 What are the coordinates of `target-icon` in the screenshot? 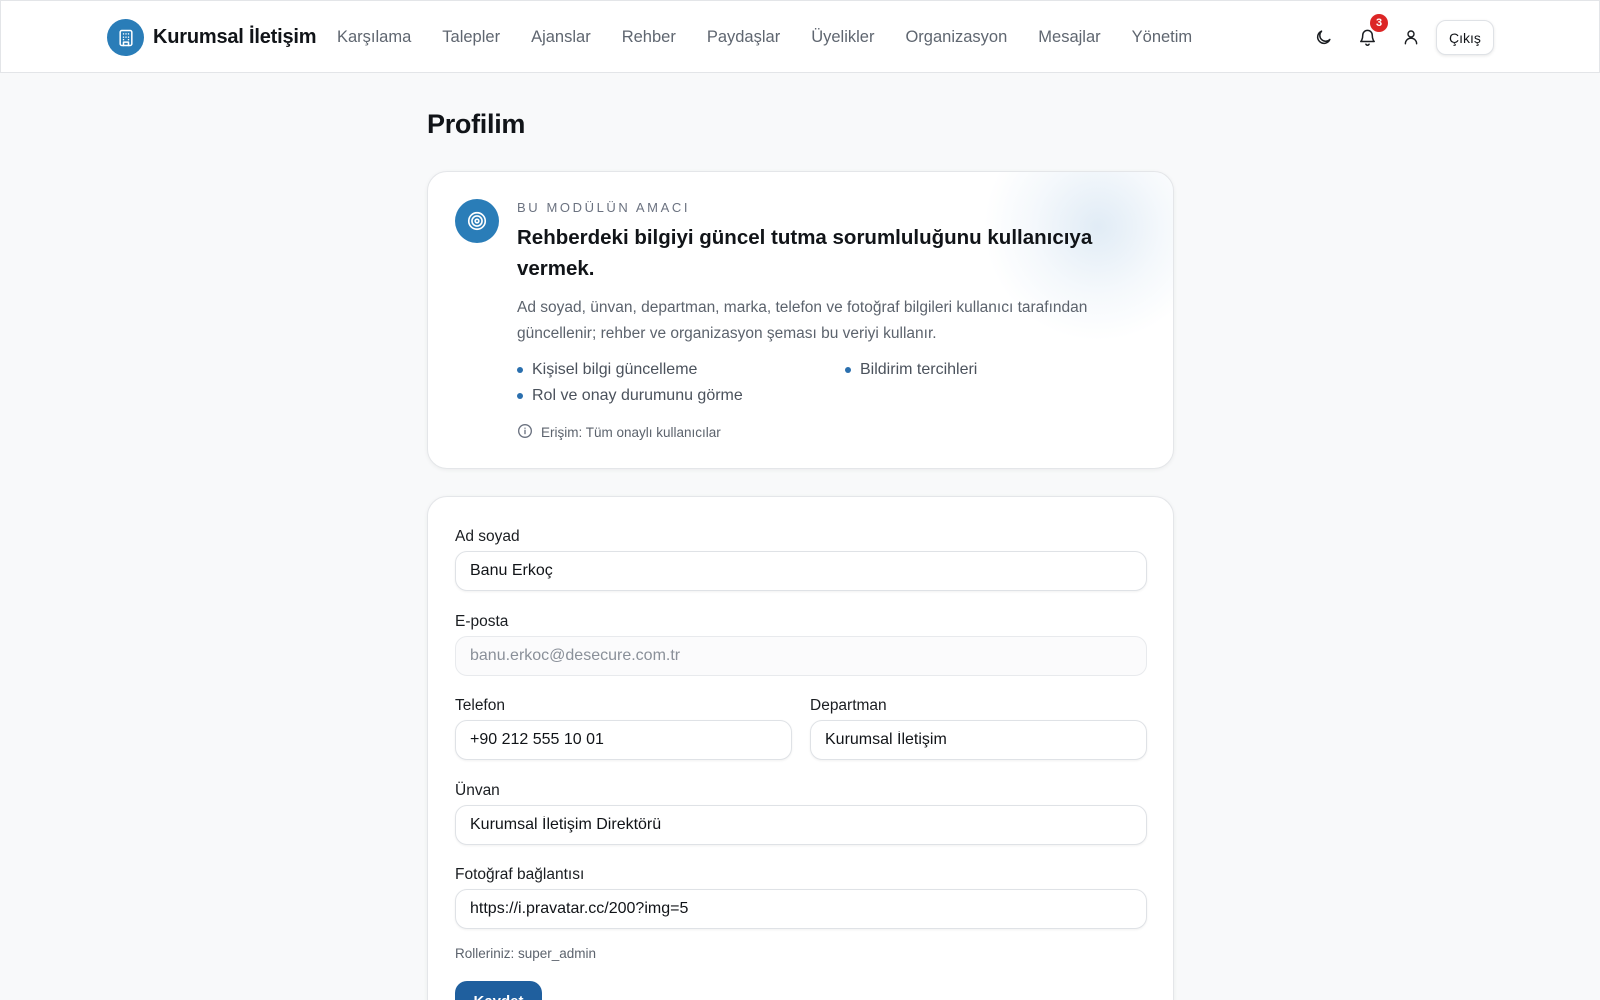 It's located at (477, 221).